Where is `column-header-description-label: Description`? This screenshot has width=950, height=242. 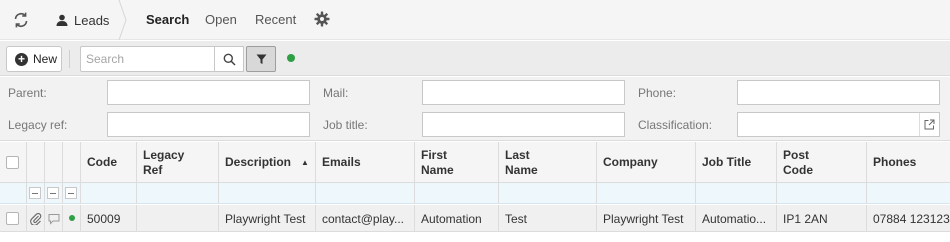 column-header-description-label: Description is located at coordinates (258, 162).